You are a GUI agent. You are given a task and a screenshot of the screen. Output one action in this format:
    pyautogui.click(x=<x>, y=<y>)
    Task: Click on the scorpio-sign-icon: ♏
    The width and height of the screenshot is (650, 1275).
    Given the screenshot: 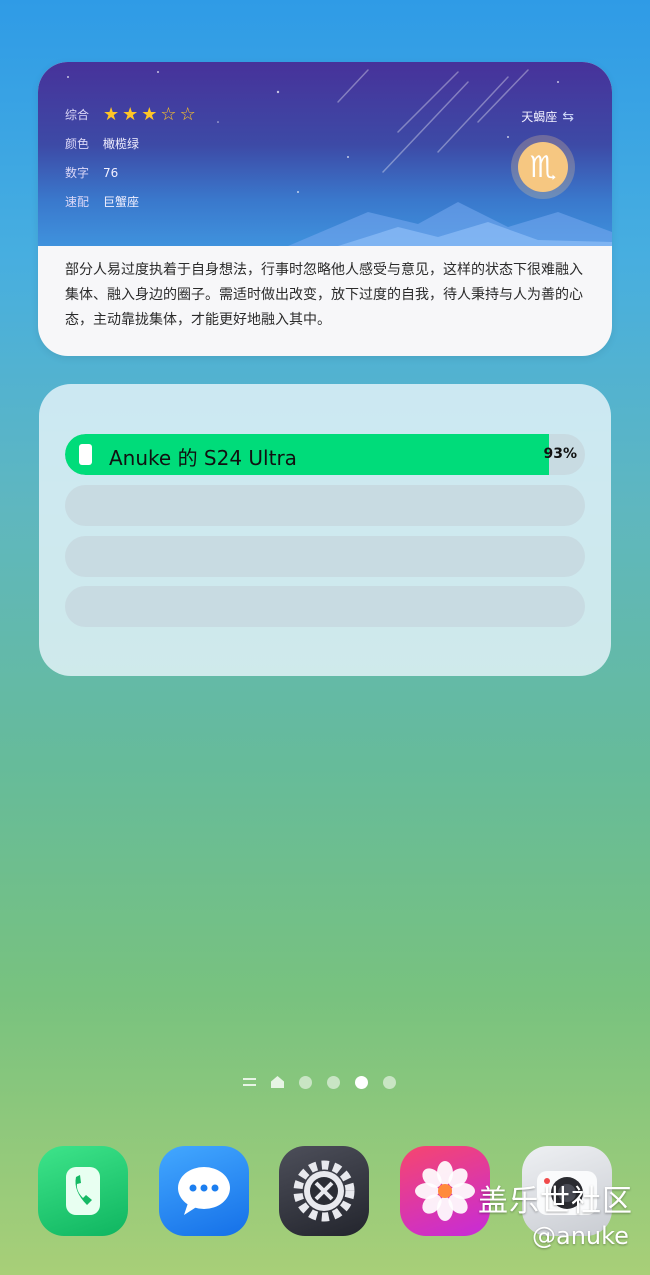 What is the action you would take?
    pyautogui.click(x=543, y=167)
    